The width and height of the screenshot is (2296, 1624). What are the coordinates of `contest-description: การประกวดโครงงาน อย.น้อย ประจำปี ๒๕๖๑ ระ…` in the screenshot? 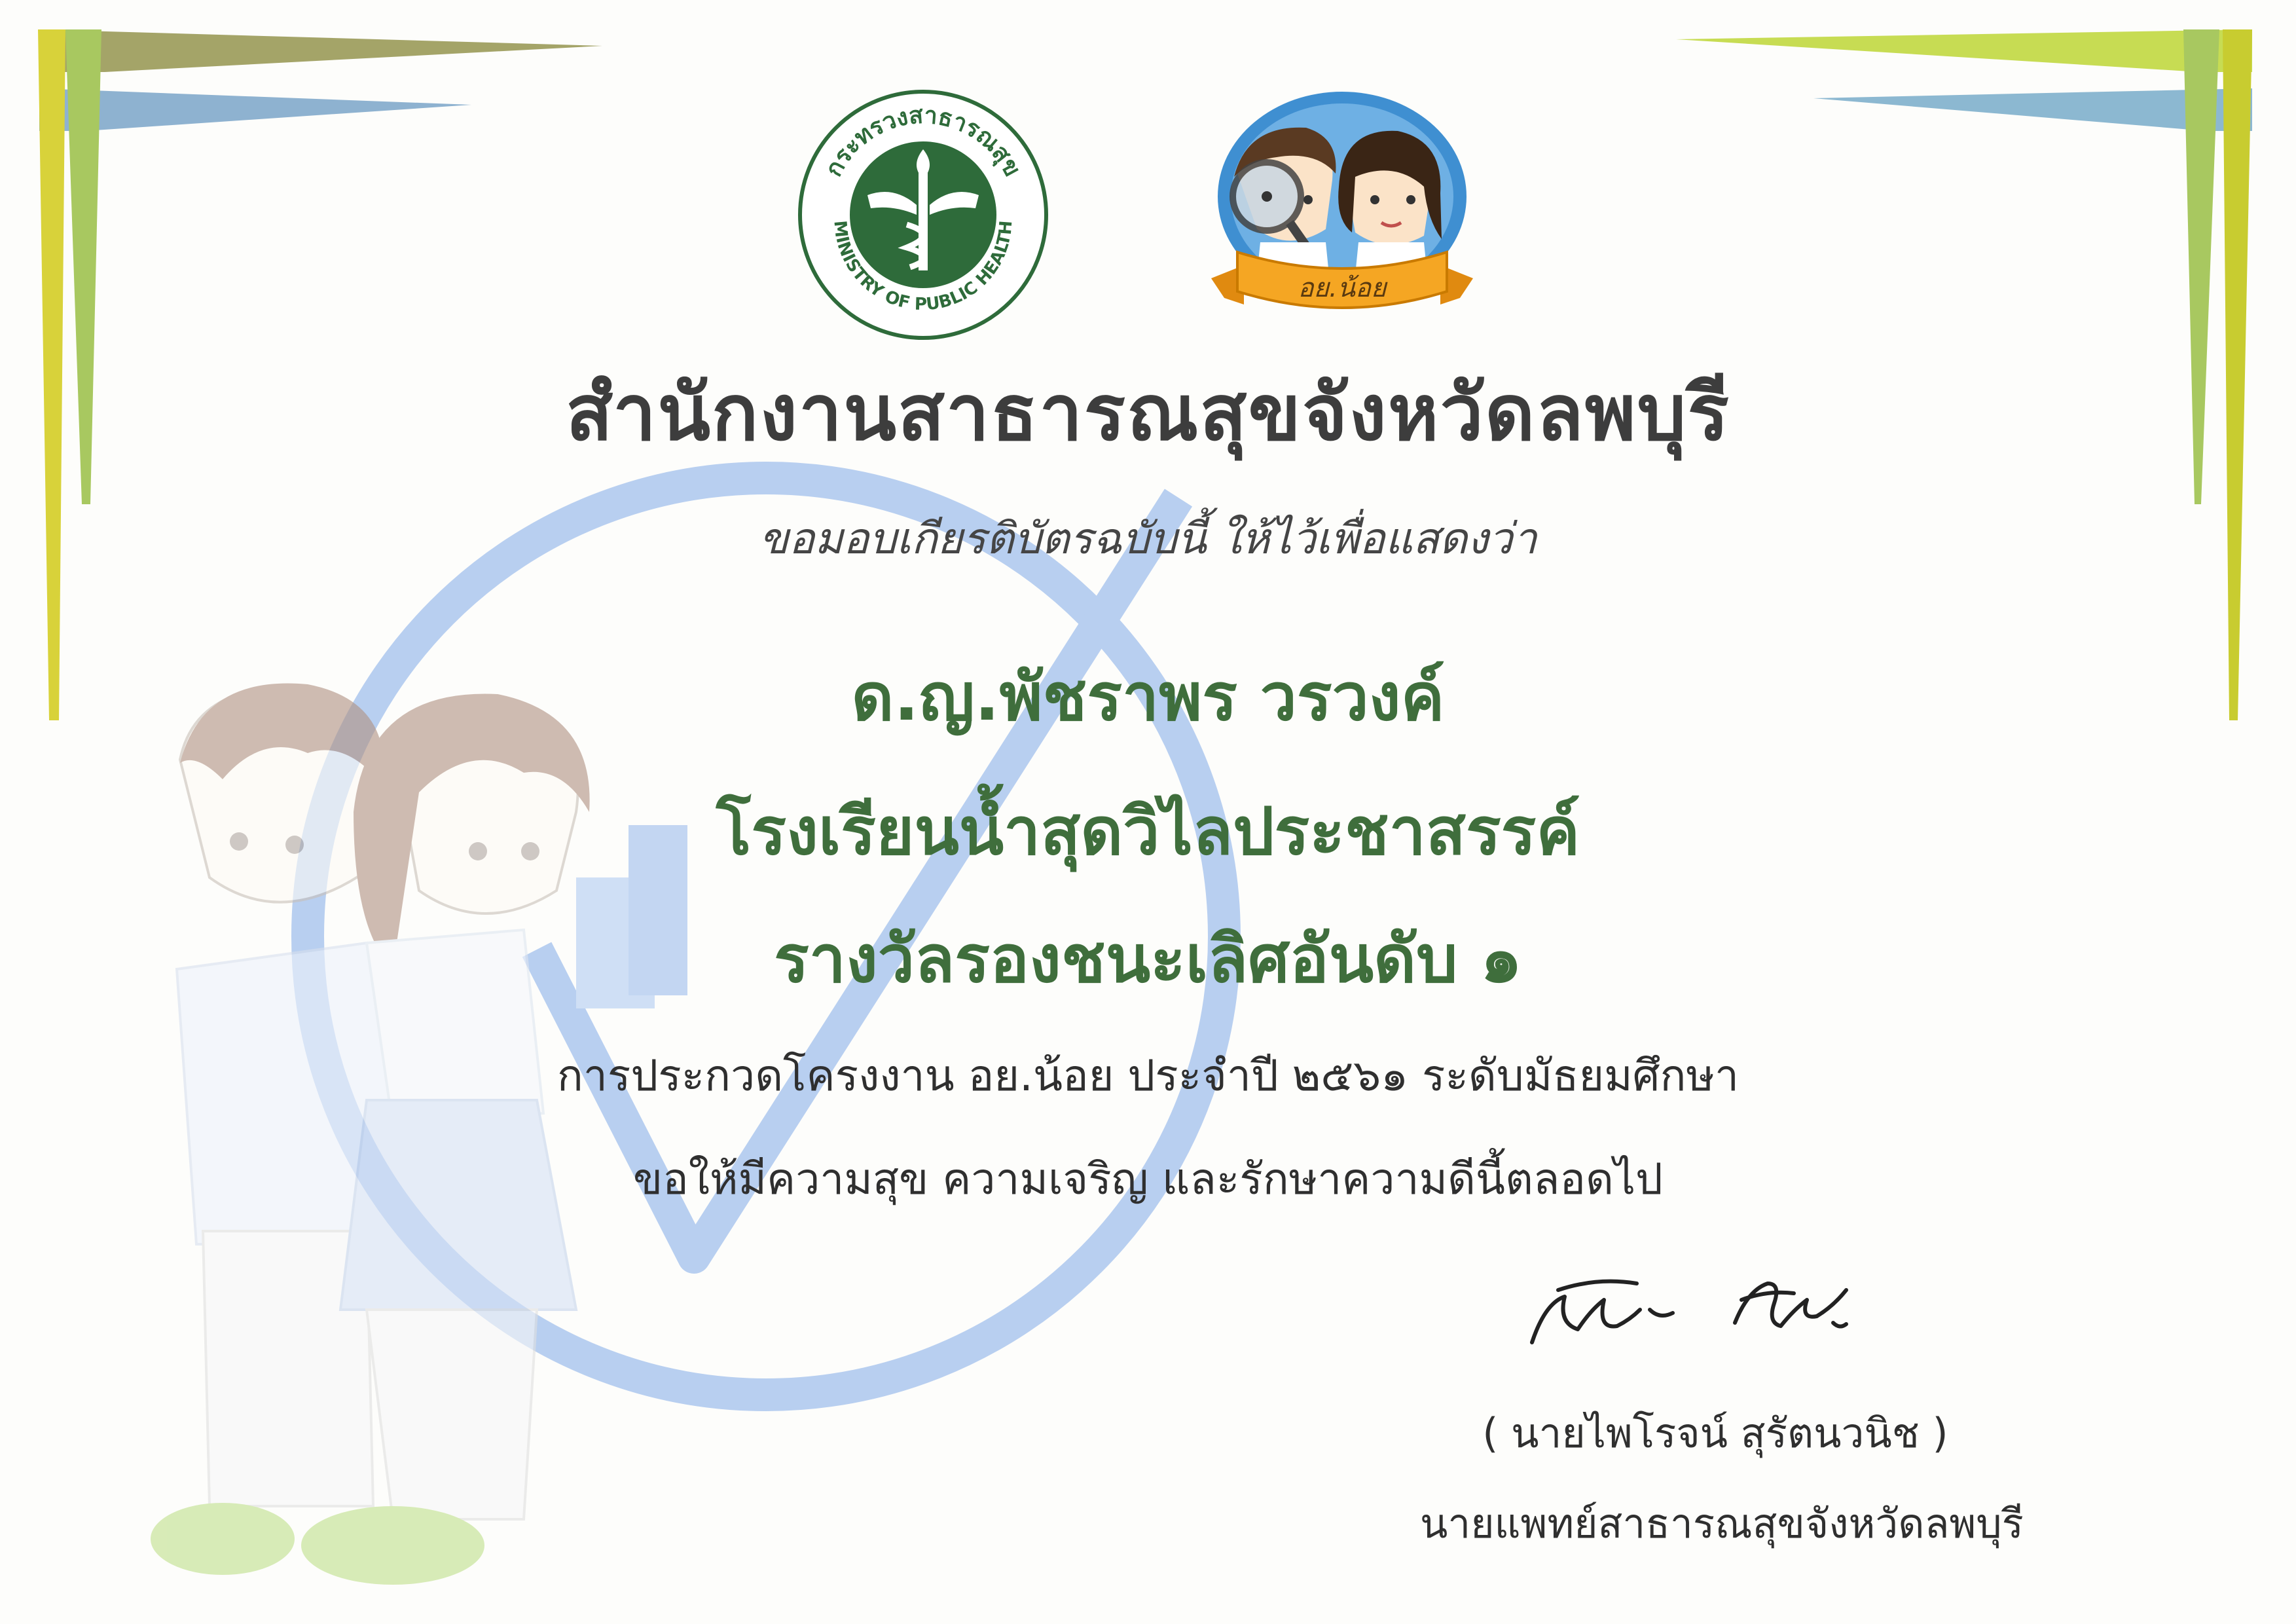 It's located at (1148, 1075).